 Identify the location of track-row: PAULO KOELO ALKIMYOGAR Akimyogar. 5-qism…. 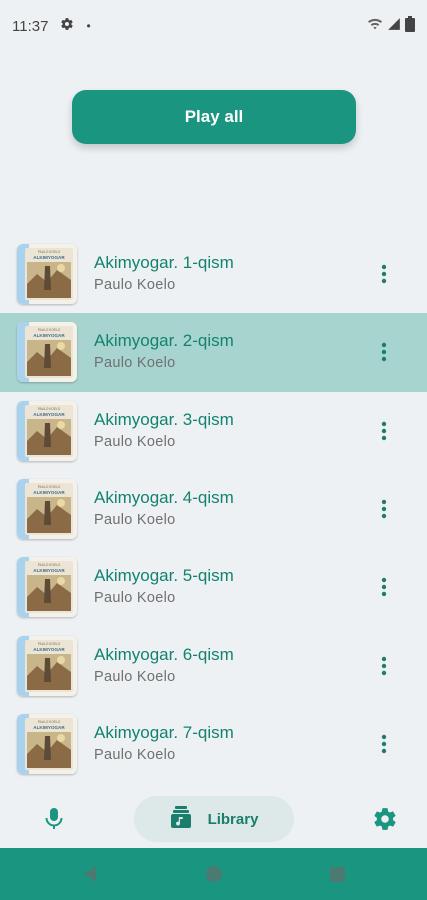
(213, 587).